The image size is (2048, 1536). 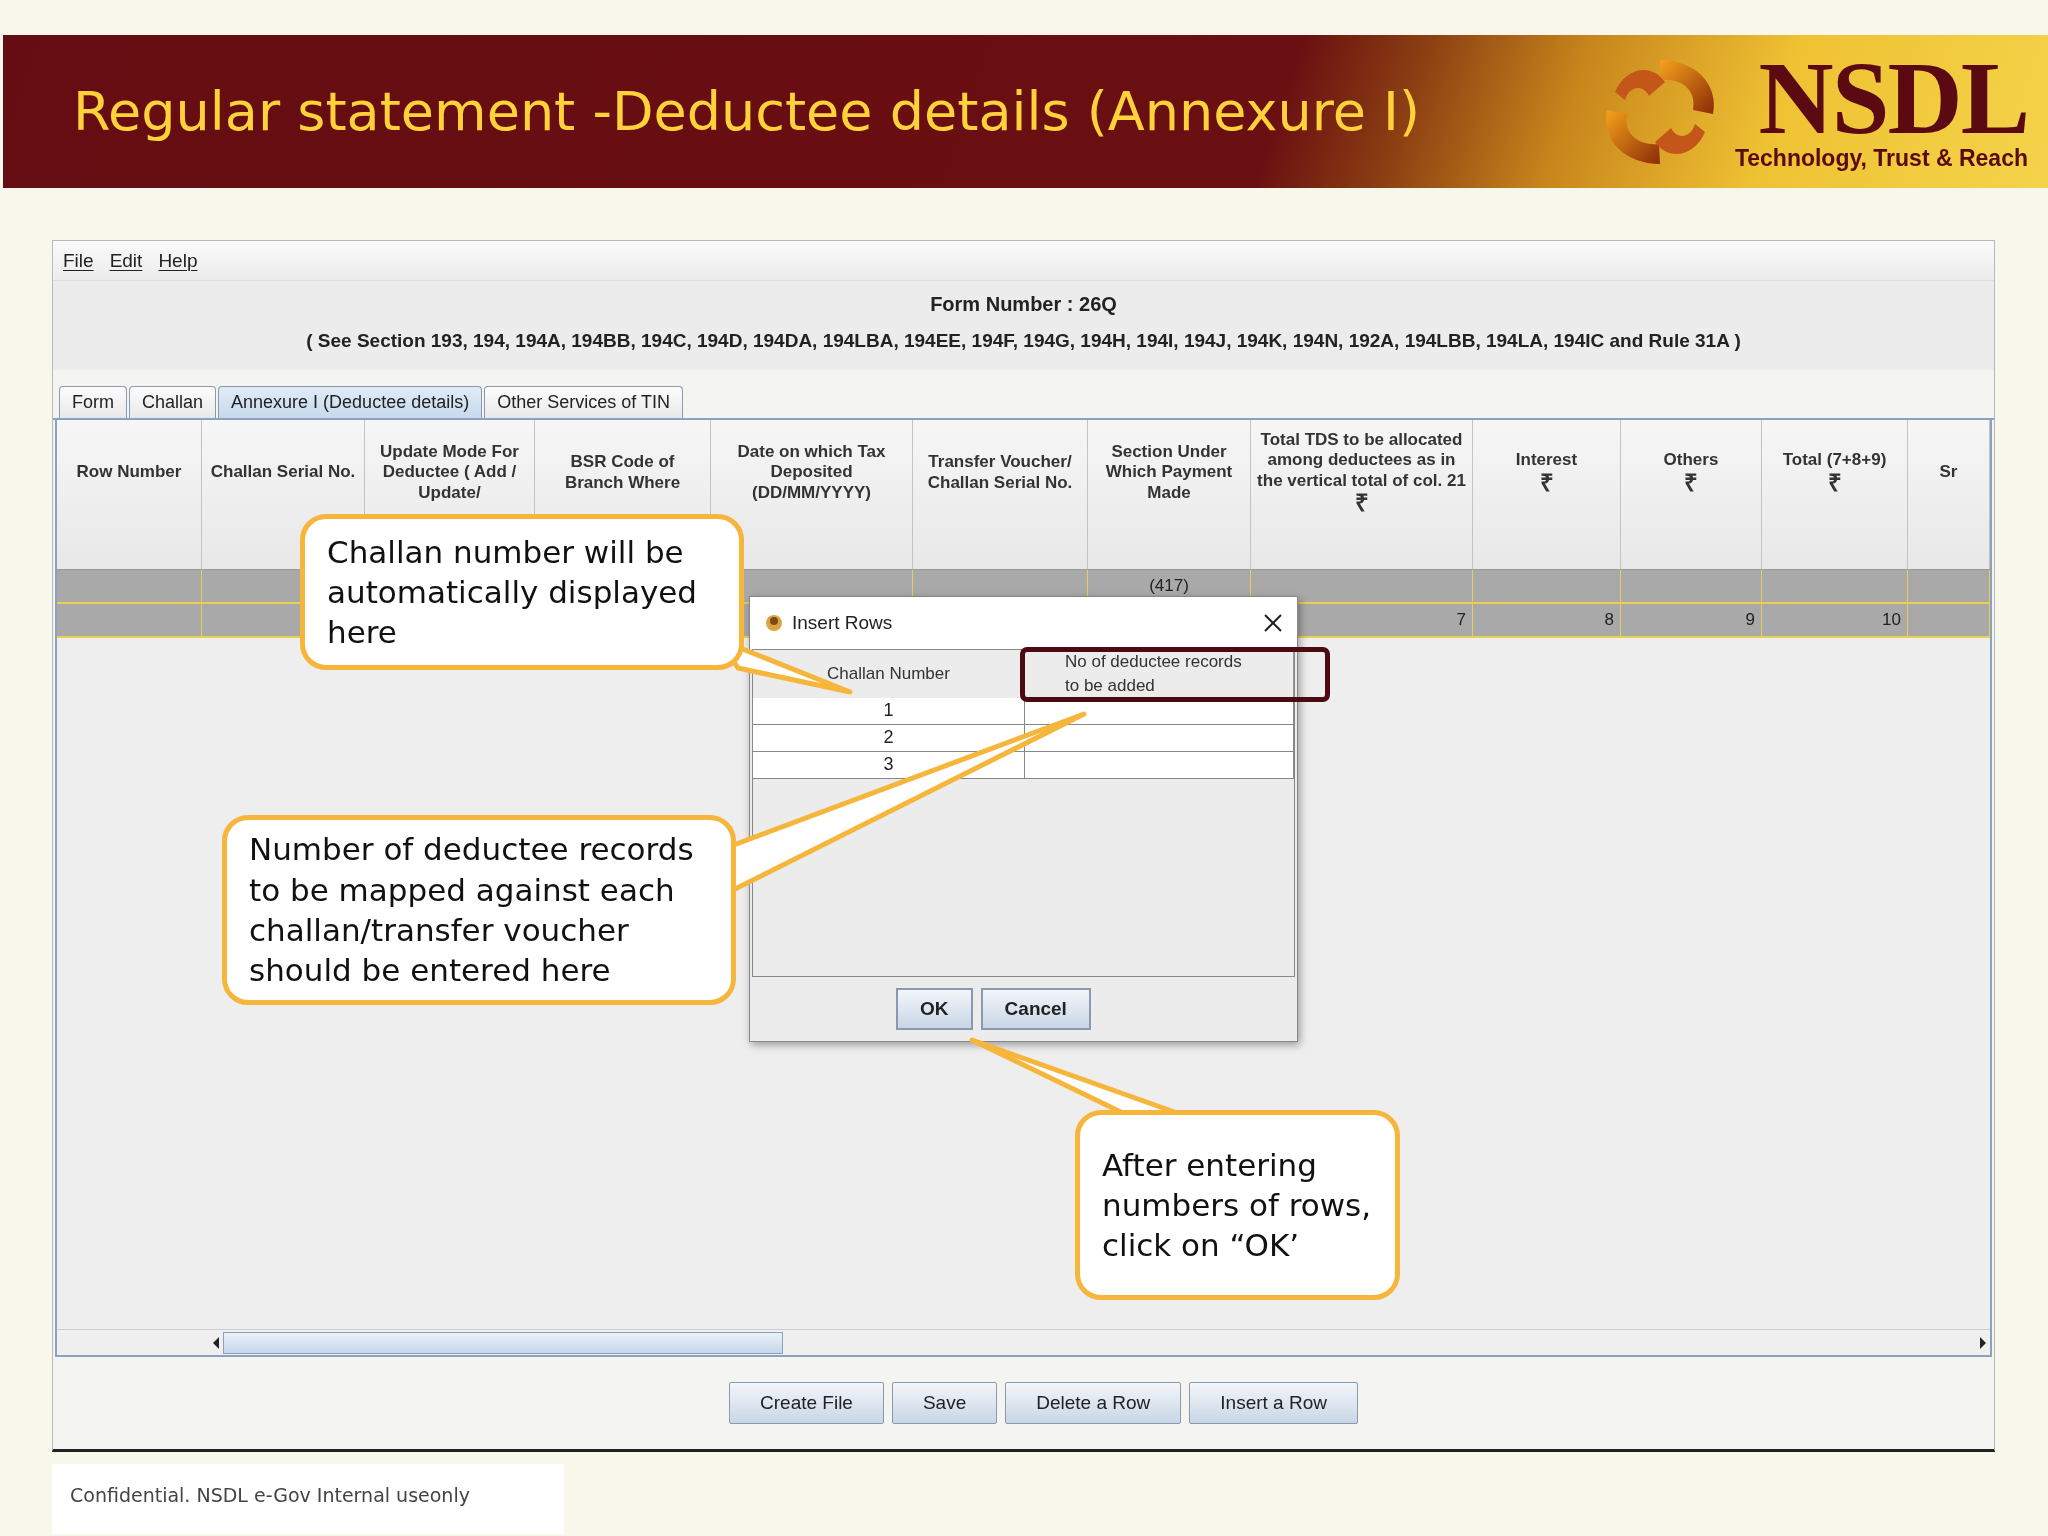 I want to click on tab: Form, so click(x=93, y=402).